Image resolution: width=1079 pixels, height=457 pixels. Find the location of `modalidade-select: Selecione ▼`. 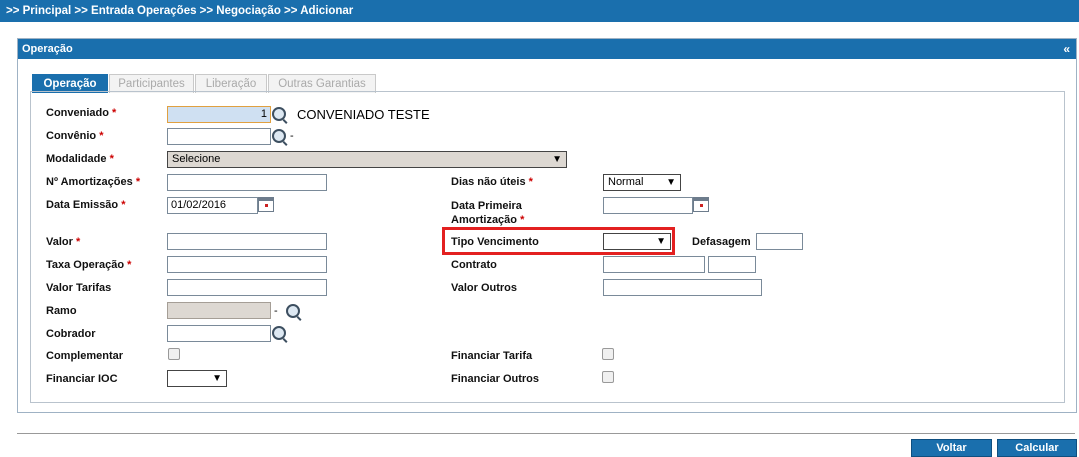

modalidade-select: Selecione ▼ is located at coordinates (367, 159).